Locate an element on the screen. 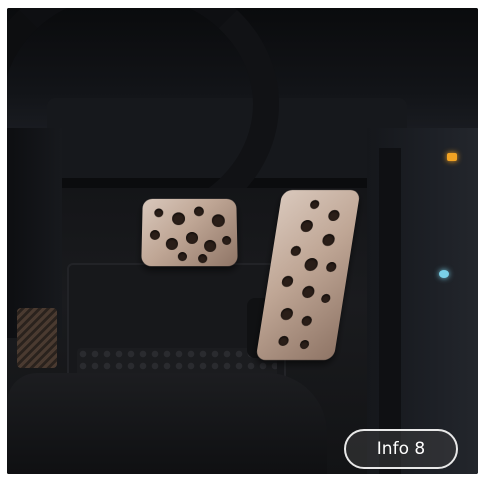  console-edge is located at coordinates (390, 311).